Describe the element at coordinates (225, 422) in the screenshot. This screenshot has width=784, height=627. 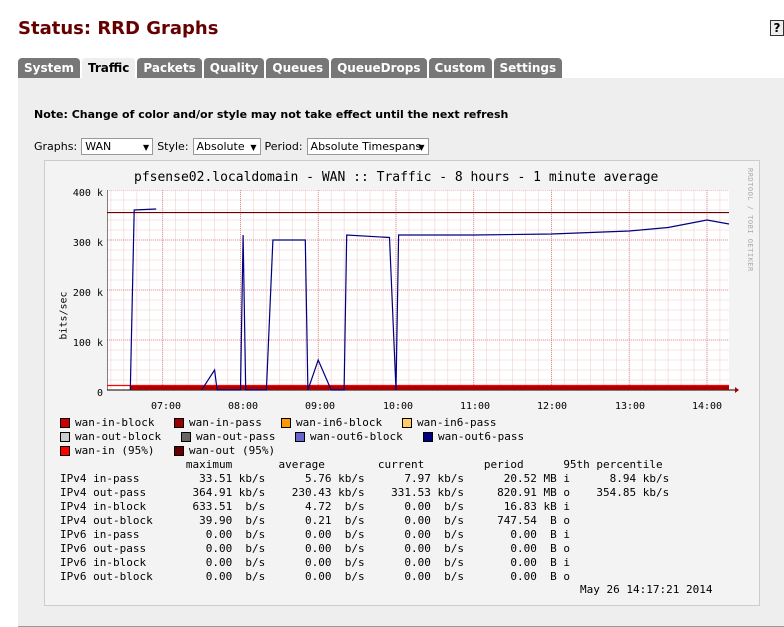
I see `legend-label: wan-in-pass` at that location.